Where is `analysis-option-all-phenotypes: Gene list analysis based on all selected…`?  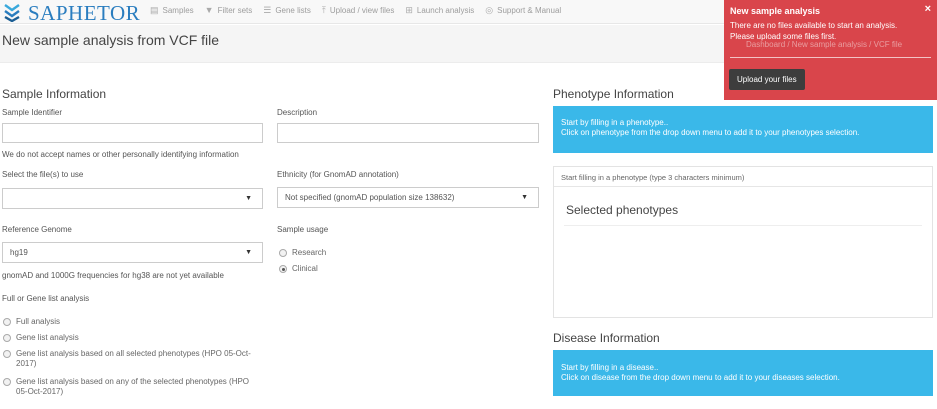 analysis-option-all-phenotypes: Gene list analysis based on all selected… is located at coordinates (130, 359).